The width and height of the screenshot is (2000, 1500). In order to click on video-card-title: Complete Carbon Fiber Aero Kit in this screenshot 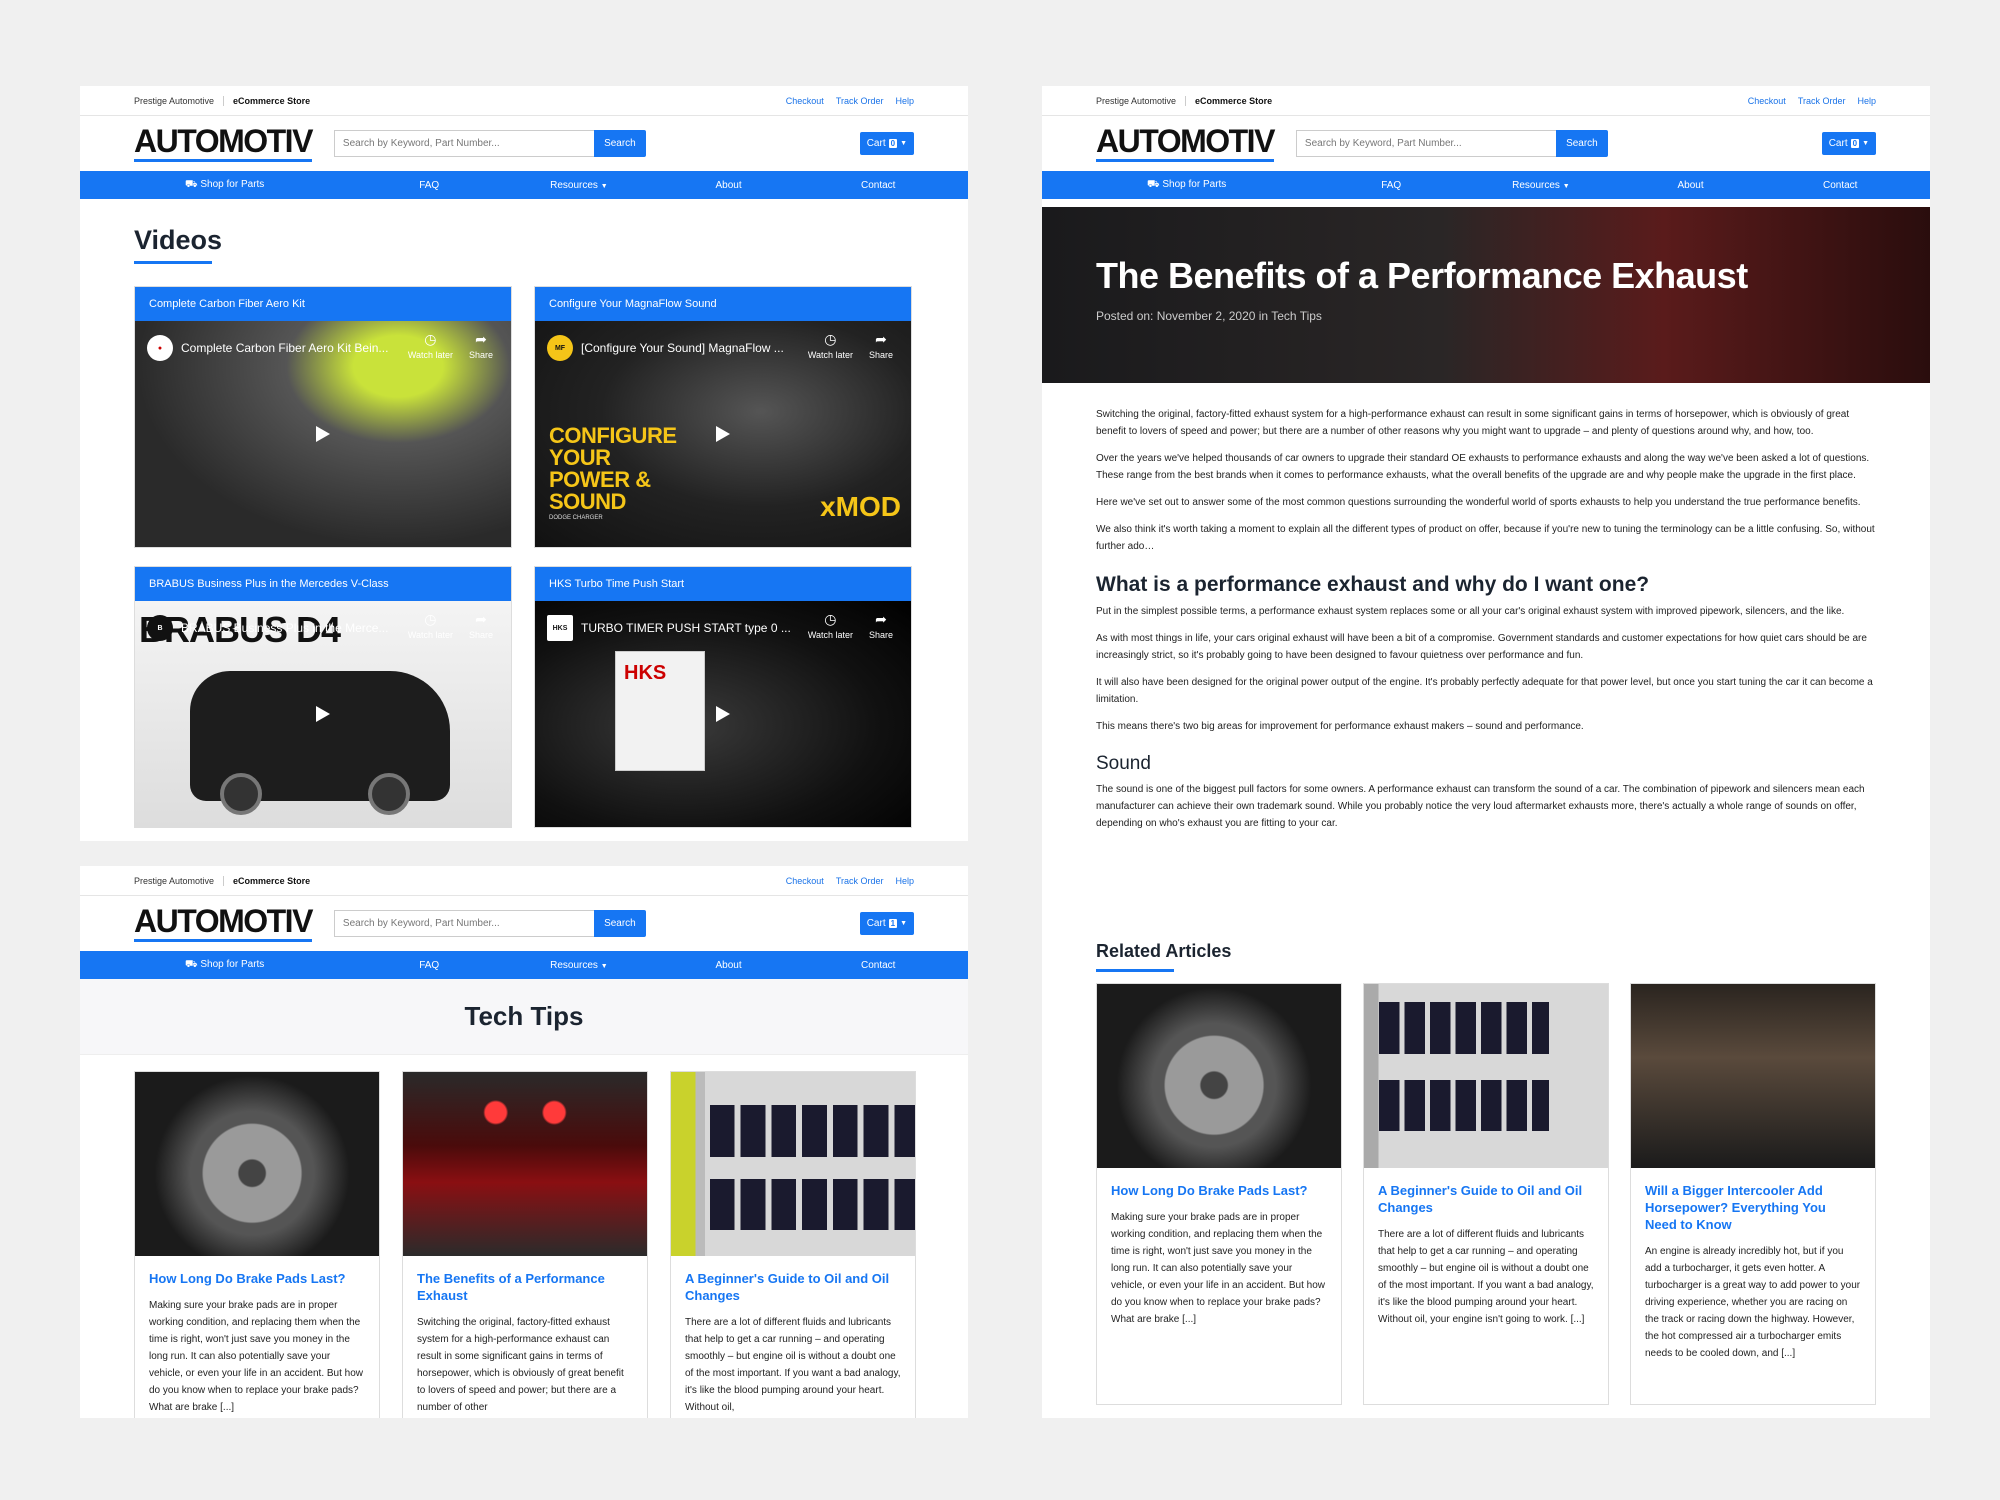, I will do `click(323, 304)`.